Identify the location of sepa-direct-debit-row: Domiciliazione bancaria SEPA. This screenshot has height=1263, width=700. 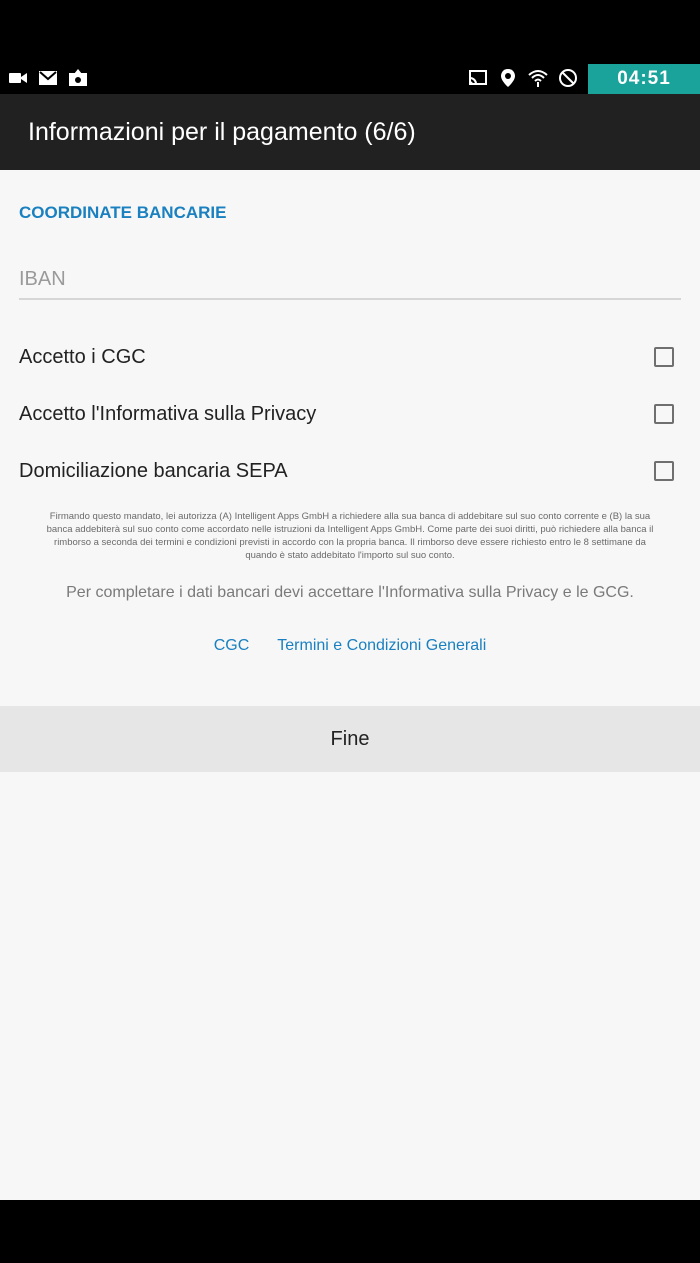
(350, 471).